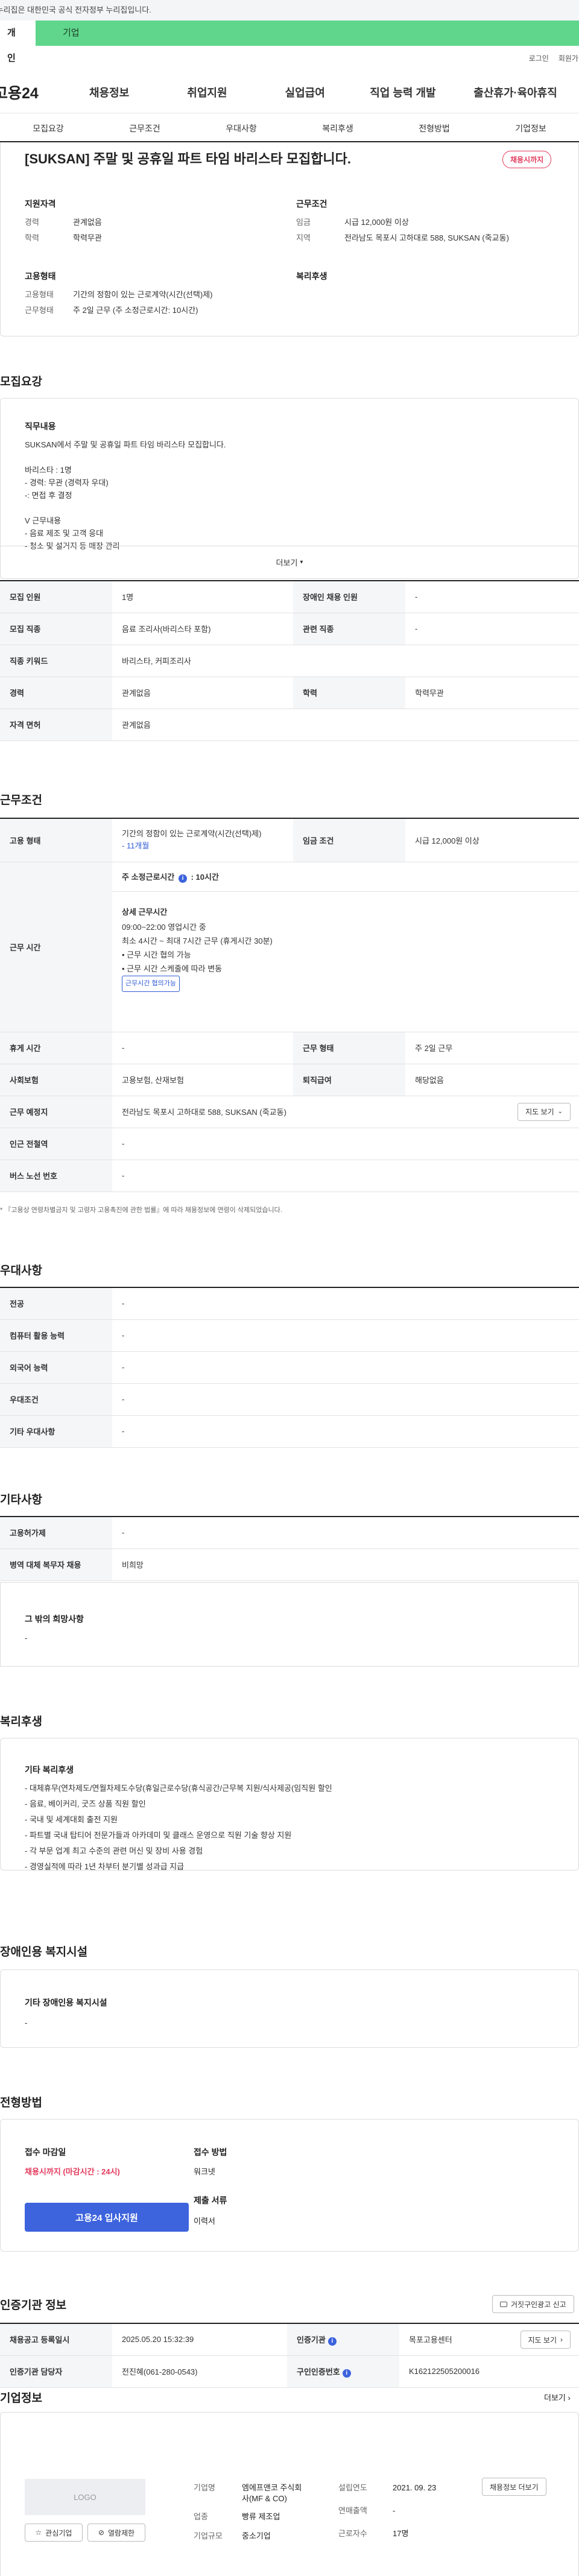  Describe the element at coordinates (87, 222) in the screenshot. I see `kv-value: 관계없음` at that location.